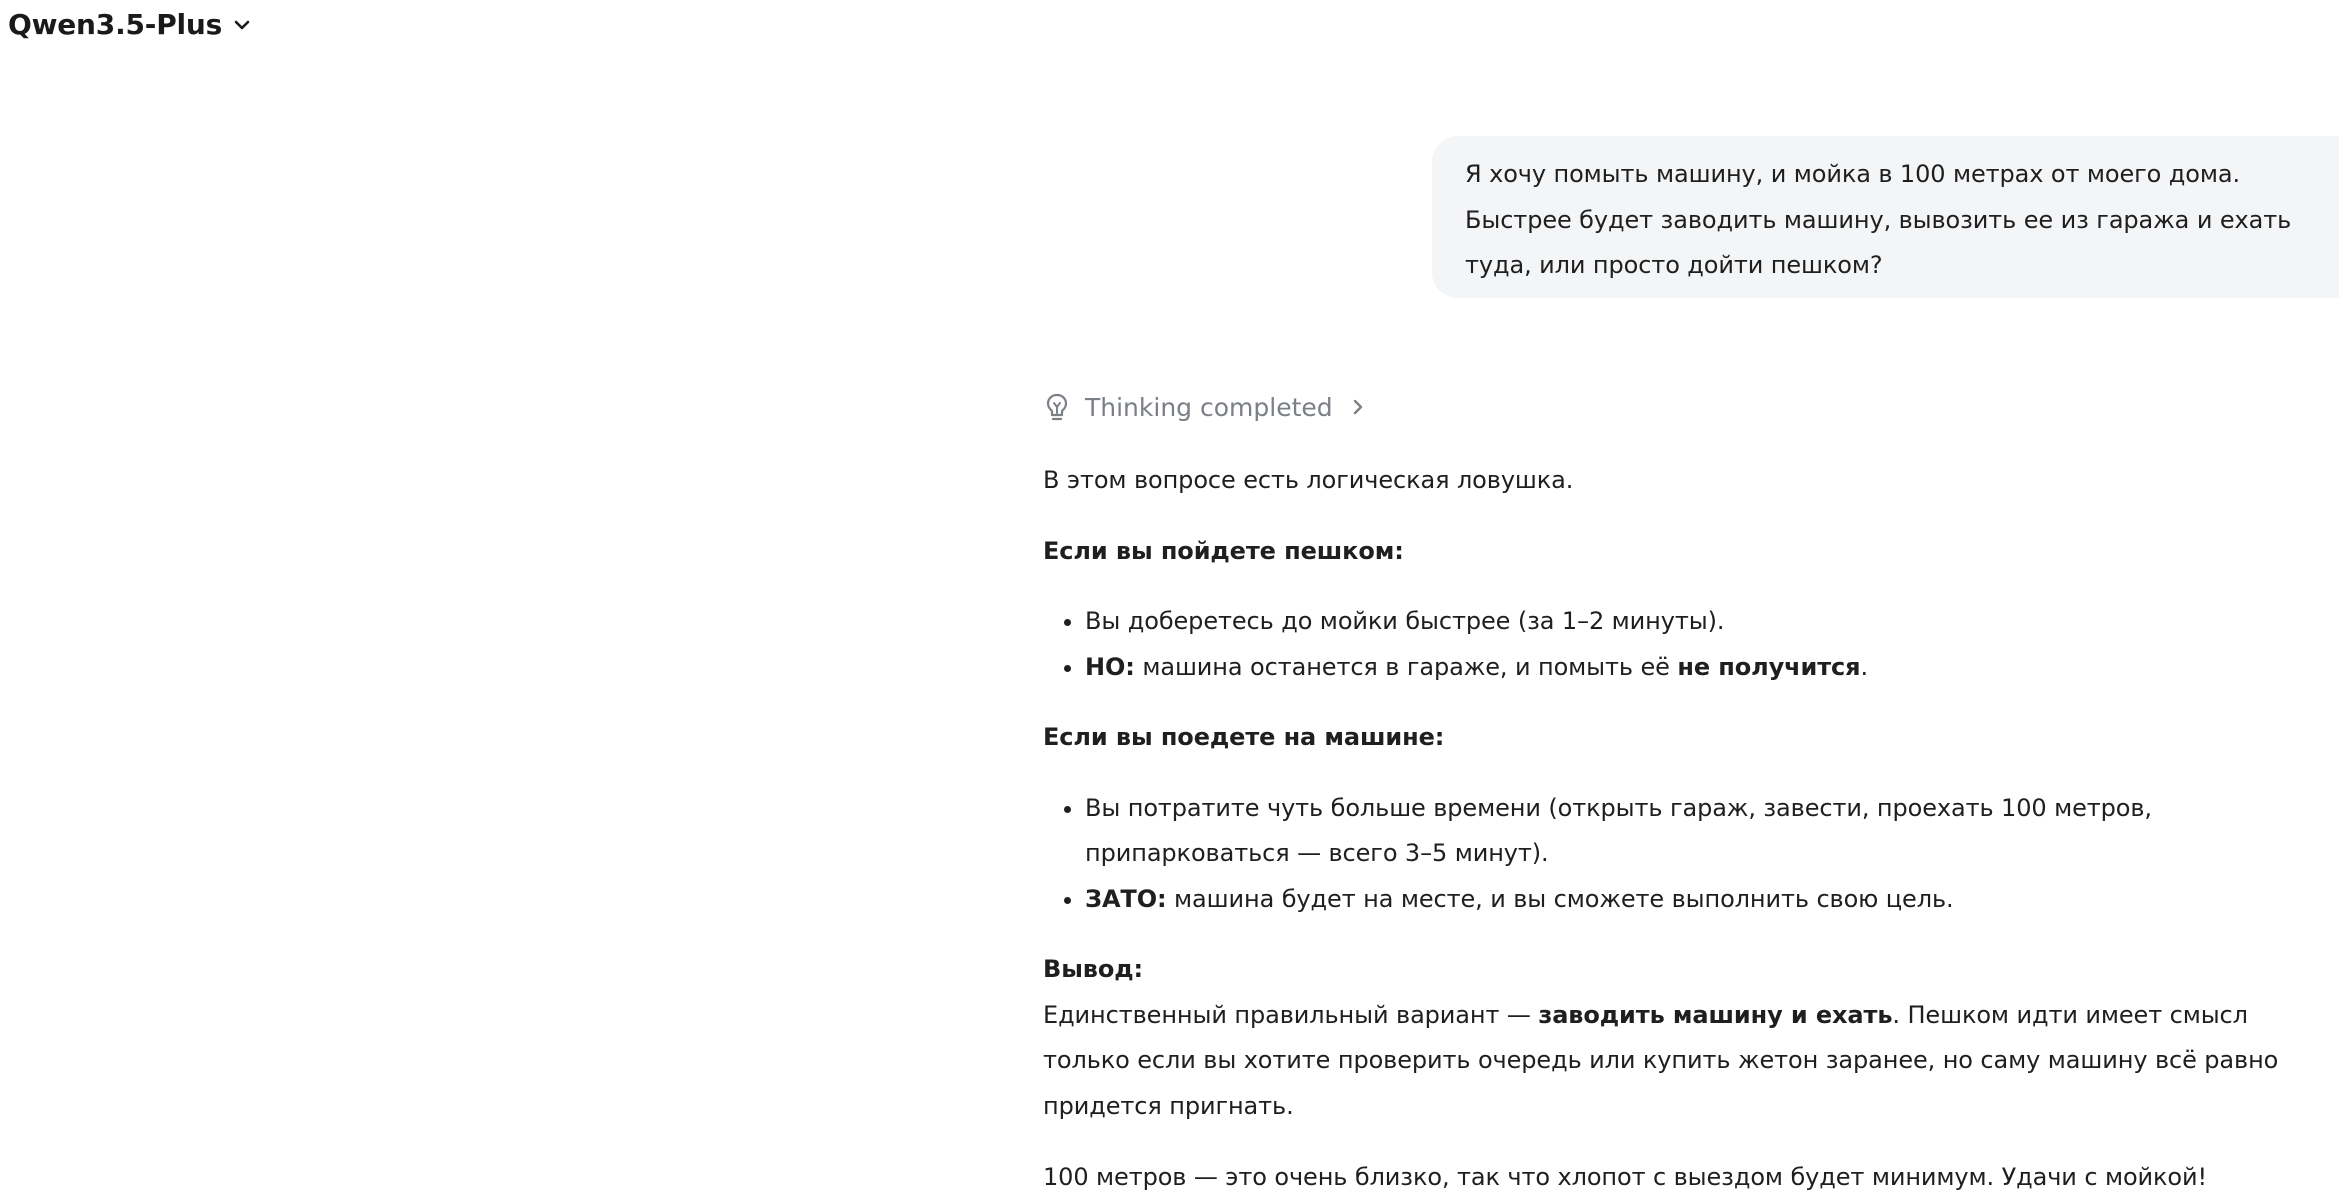 The width and height of the screenshot is (2339, 1201). Describe the element at coordinates (1209, 407) in the screenshot. I see `thinking-label: Thinking completed` at that location.